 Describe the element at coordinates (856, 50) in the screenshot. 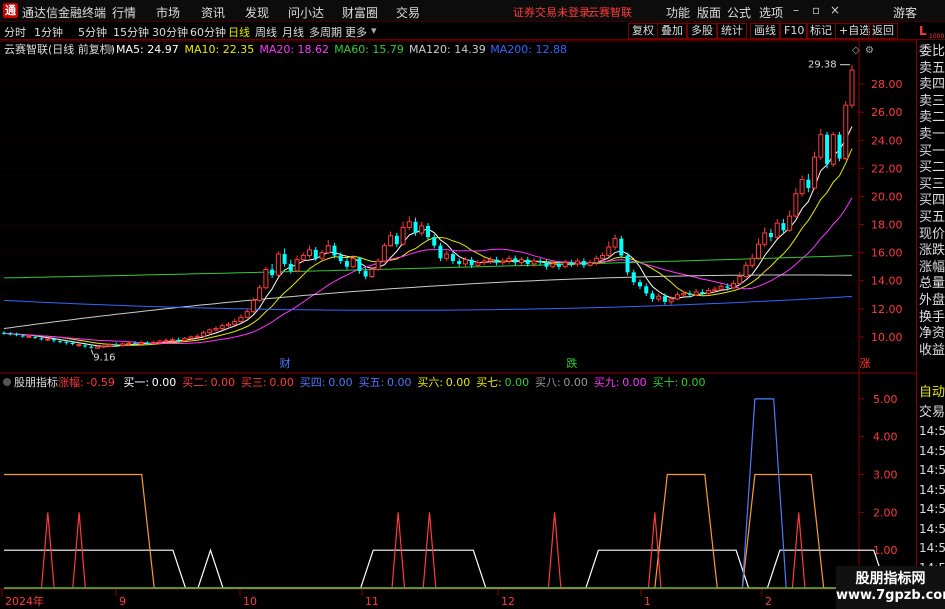

I see `diamond-icon: ◇` at that location.